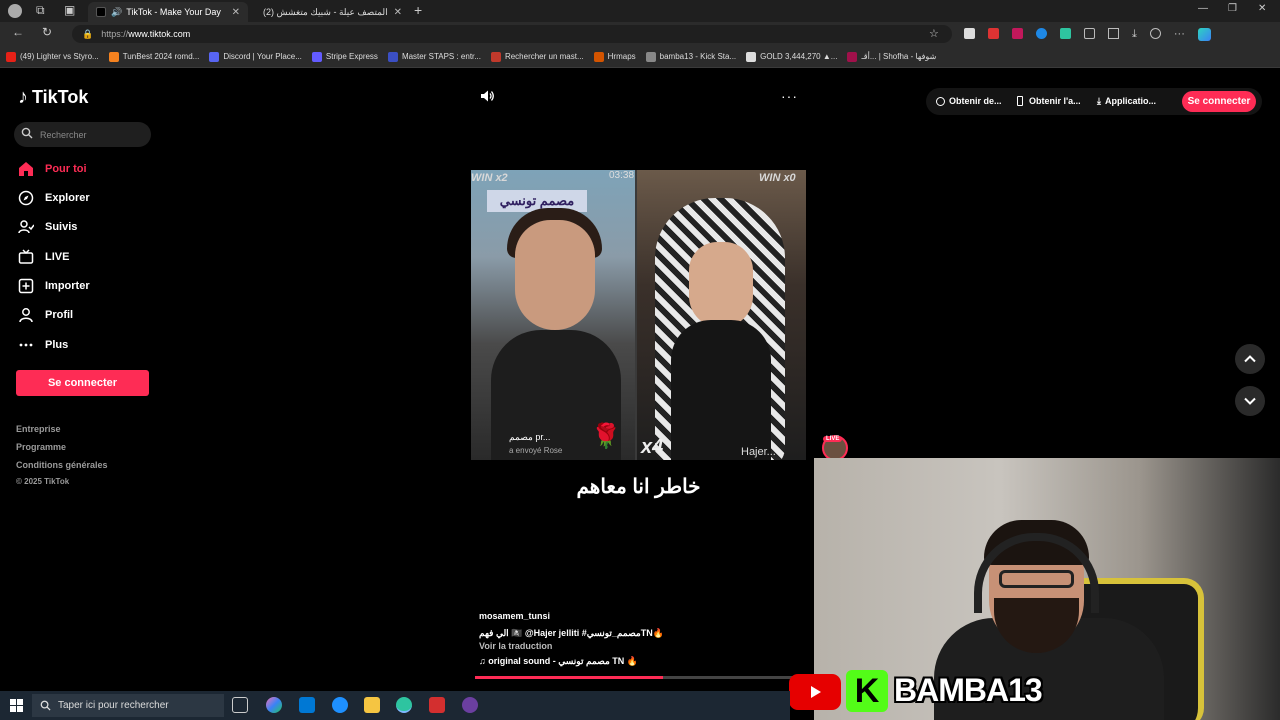 The image size is (1280, 720). I want to click on login-button: Se connecter, so click(82, 383).